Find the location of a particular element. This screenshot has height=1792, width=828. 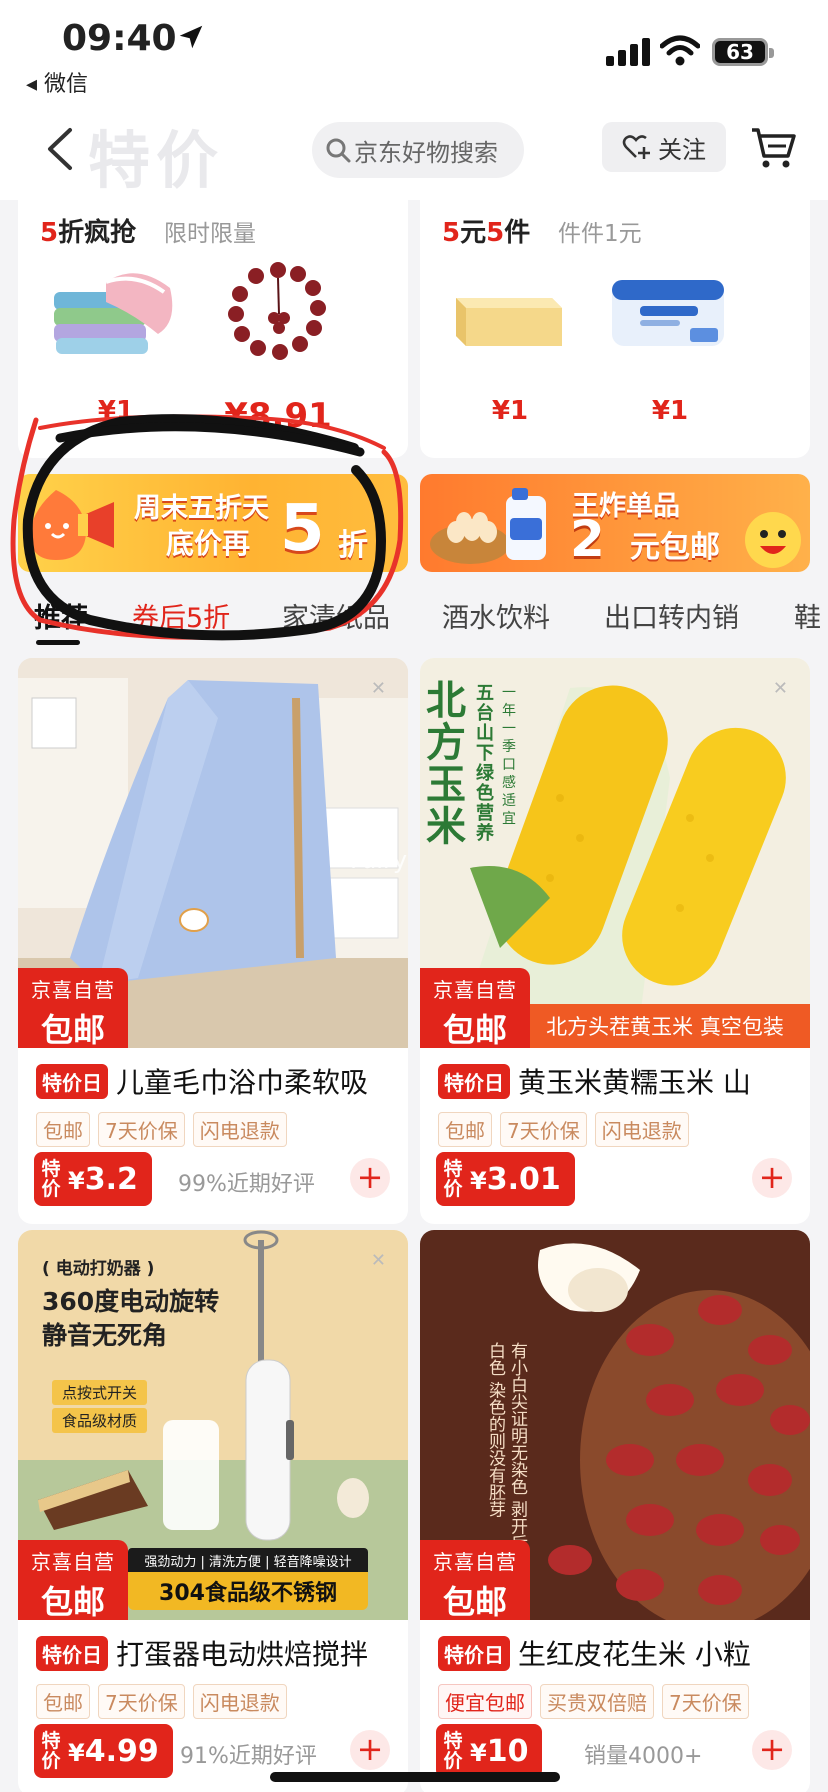

wifi-icon is located at coordinates (680, 50).